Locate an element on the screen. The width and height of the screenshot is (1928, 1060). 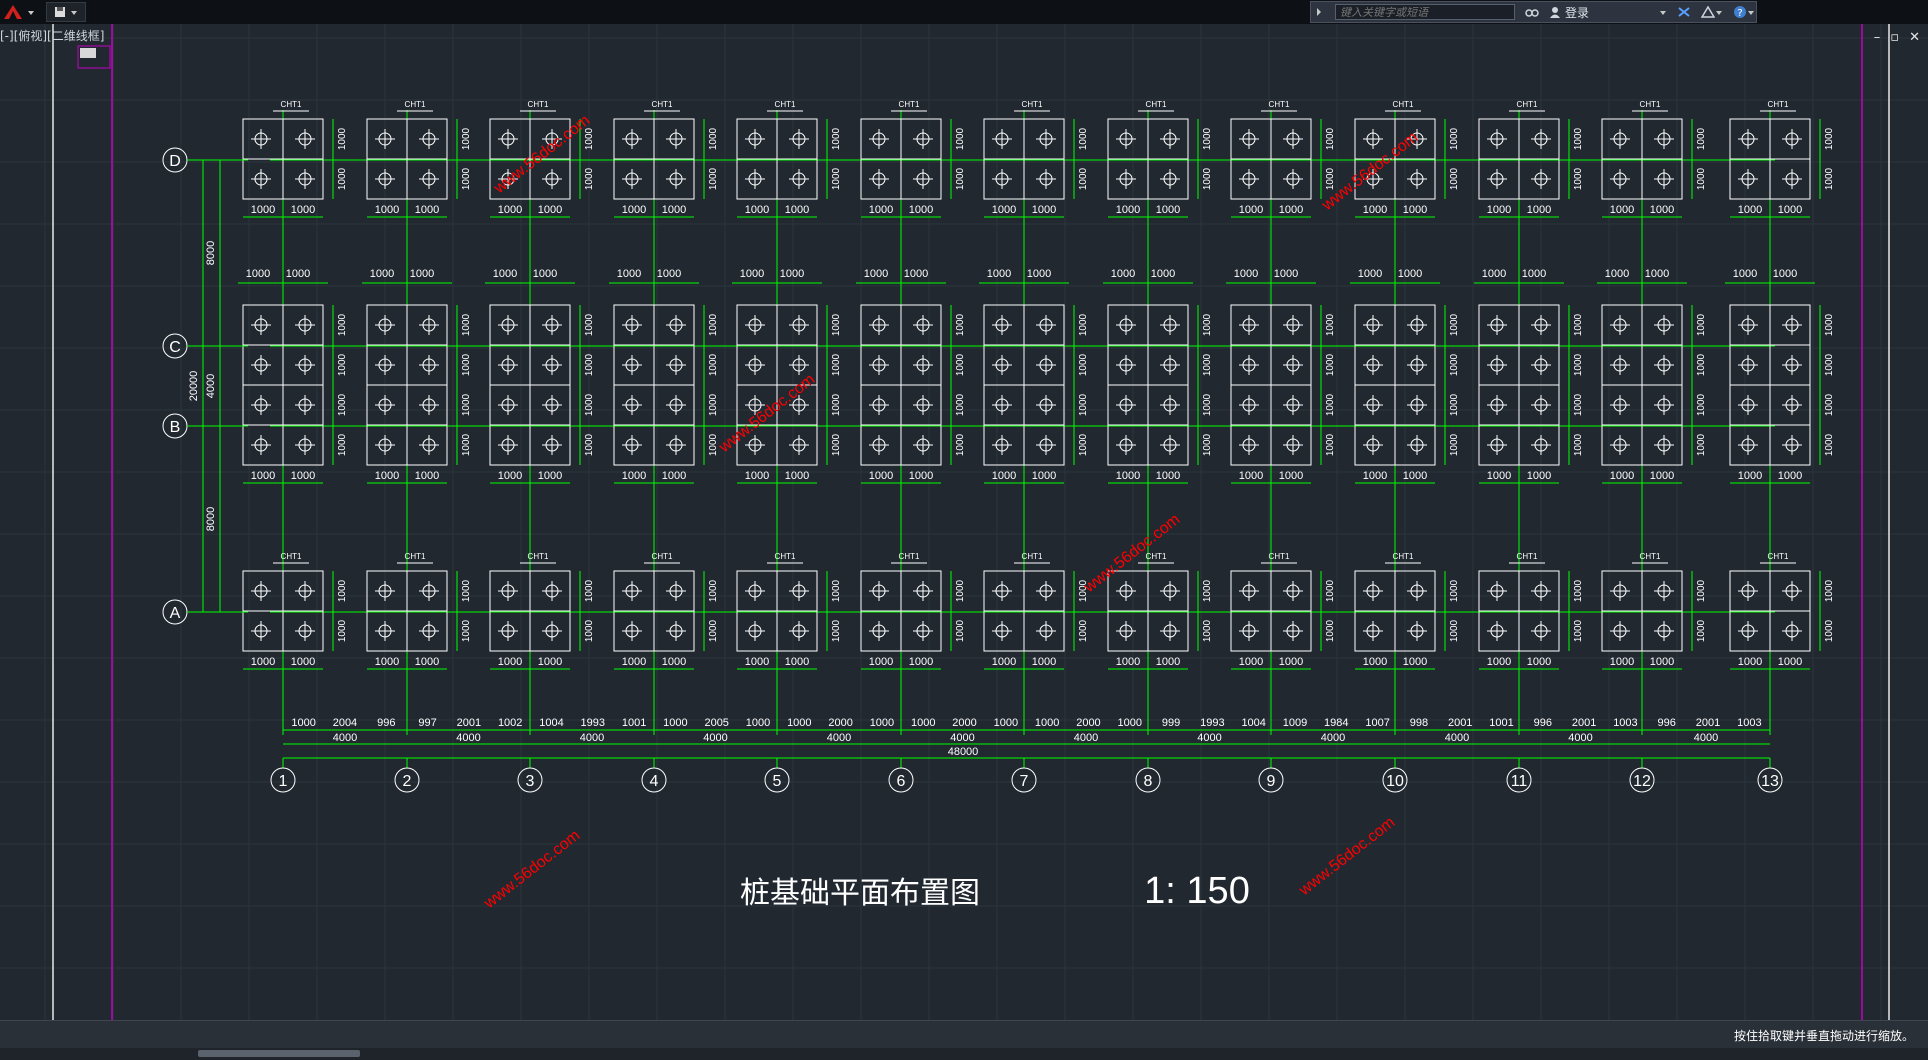
binoculars-icon is located at coordinates (1532, 12).